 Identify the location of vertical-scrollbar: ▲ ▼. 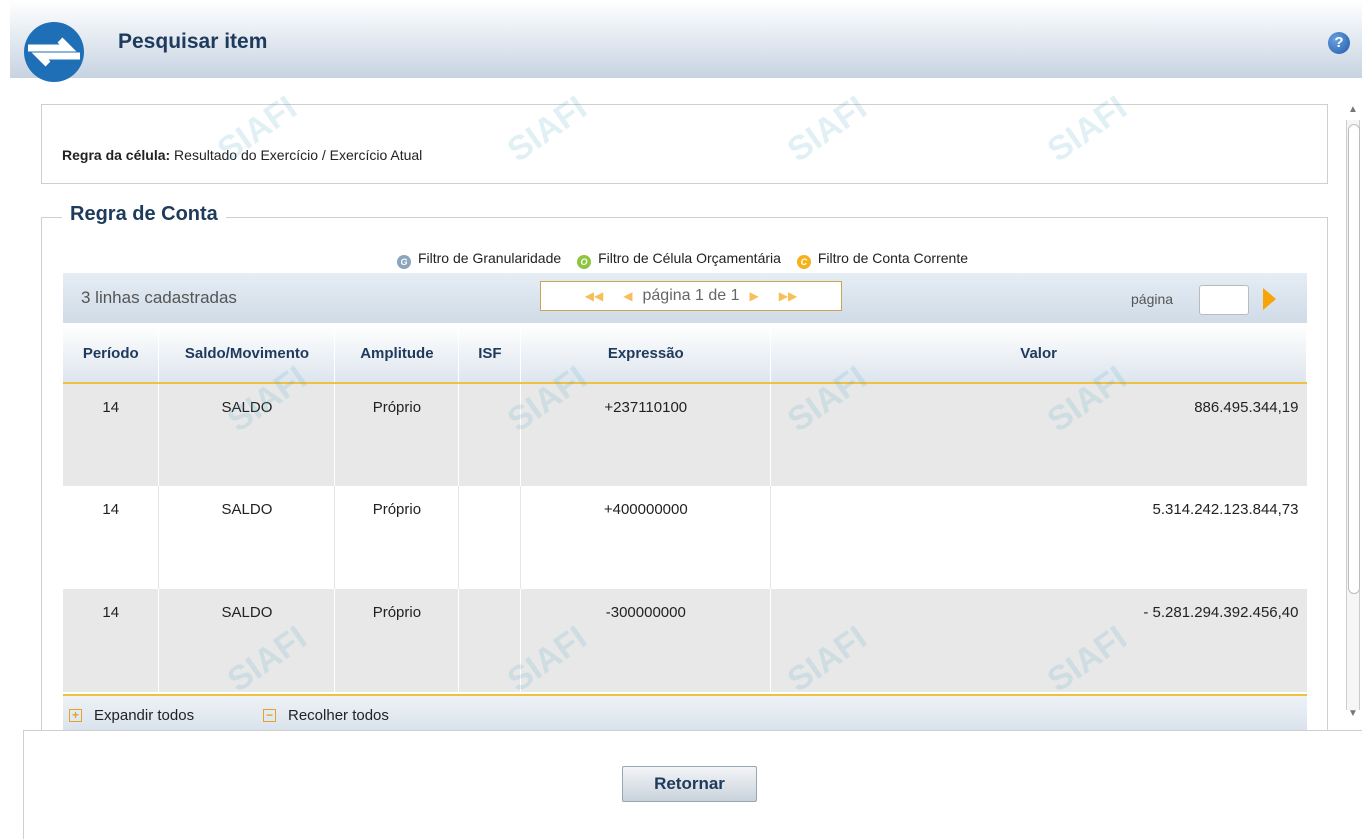
(1353, 414).